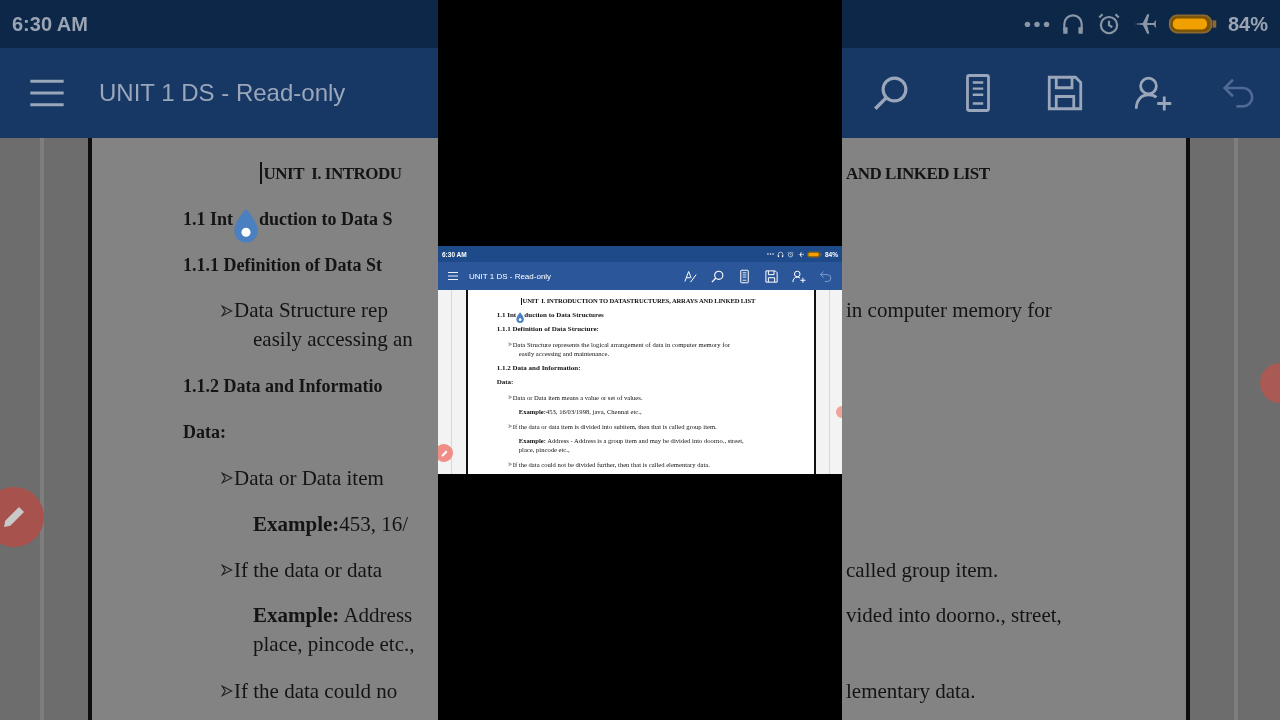 This screenshot has height=720, width=1280. What do you see at coordinates (717, 276) in the screenshot?
I see `search-icon` at bounding box center [717, 276].